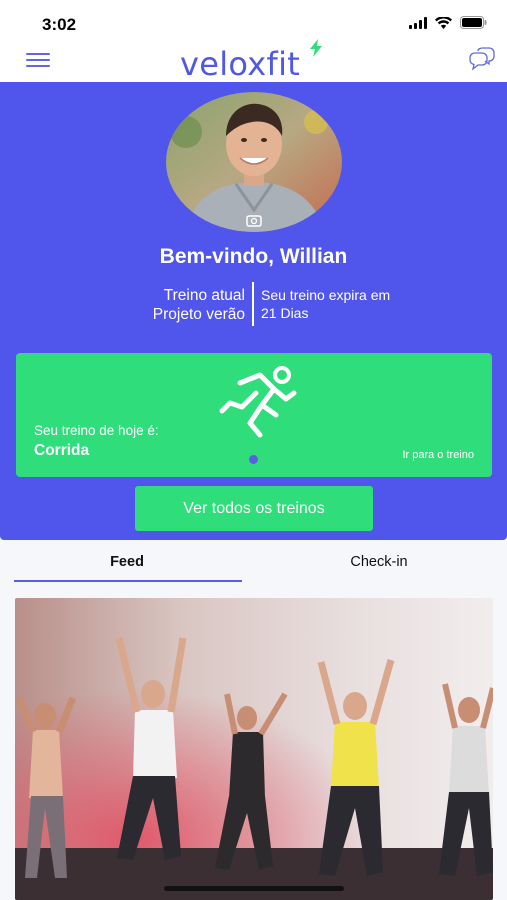 Image resolution: width=507 pixels, height=900 pixels. I want to click on tab-feed: Feed, so click(127, 562).